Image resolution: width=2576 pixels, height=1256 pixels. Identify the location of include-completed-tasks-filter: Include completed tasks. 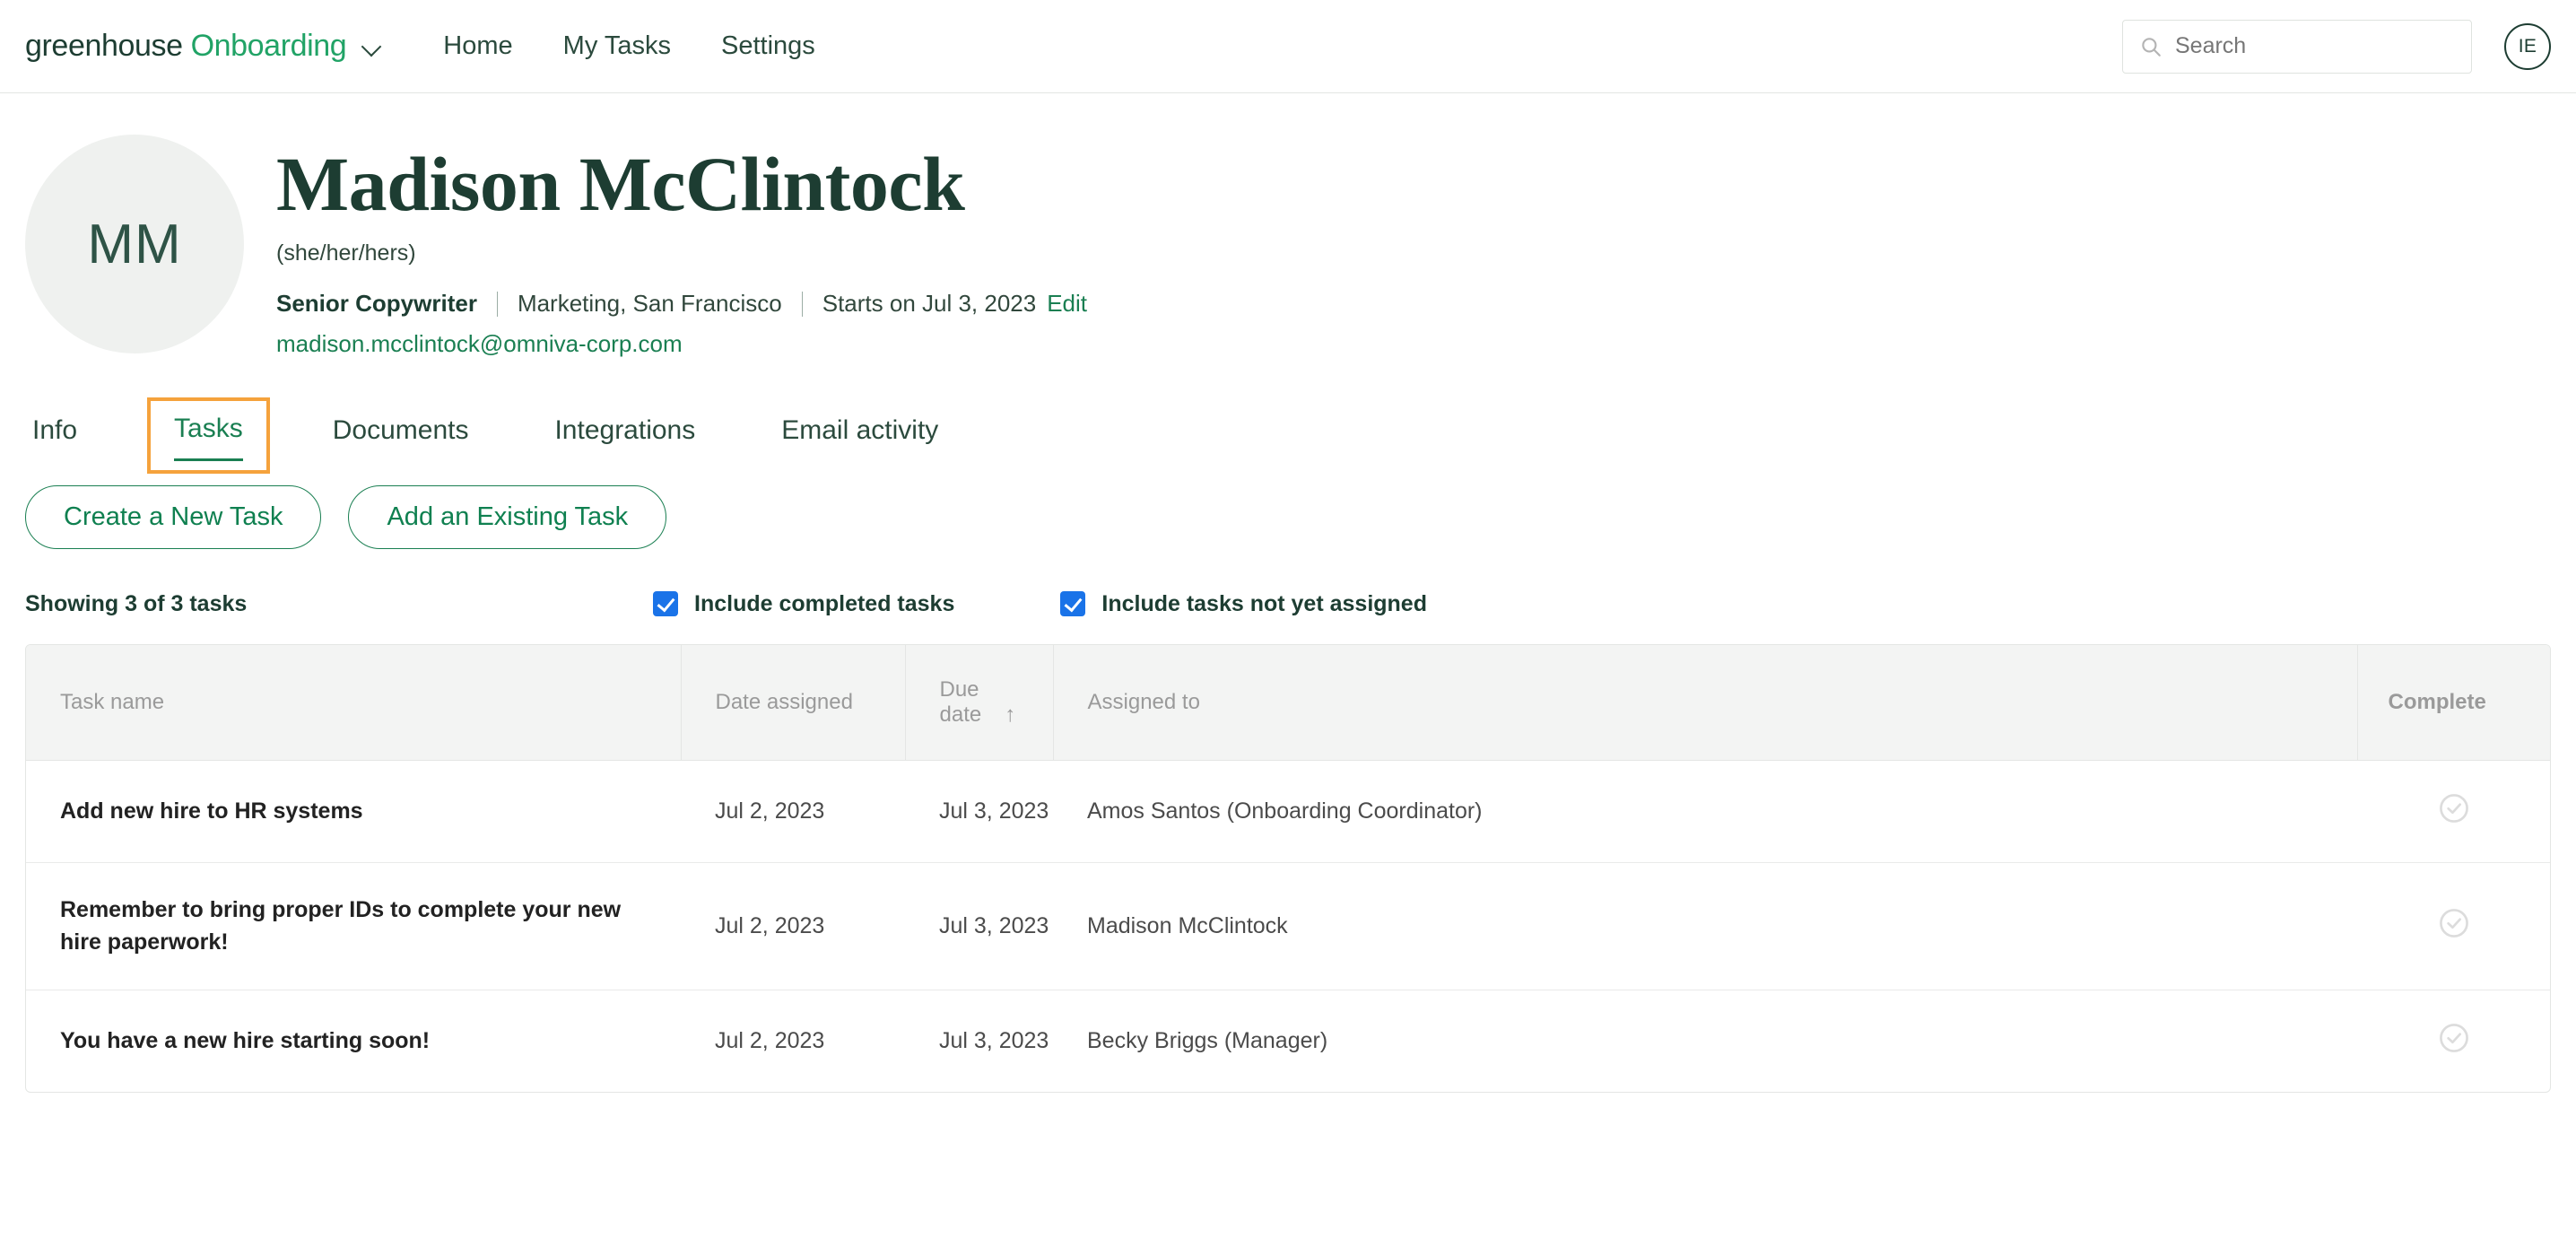
(803, 604).